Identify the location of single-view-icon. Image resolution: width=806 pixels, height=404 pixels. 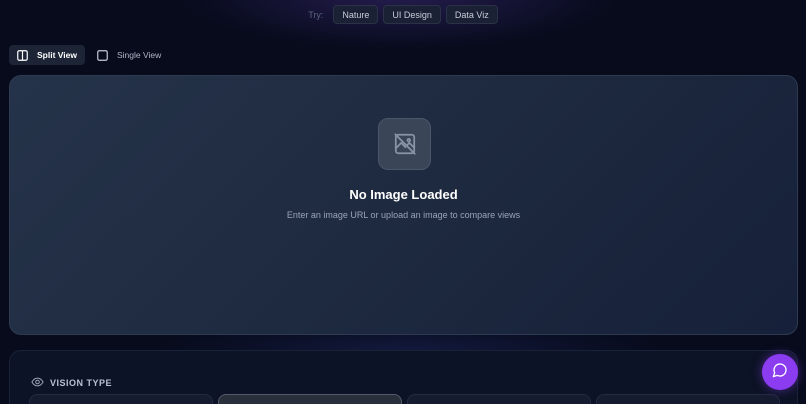
(102, 55).